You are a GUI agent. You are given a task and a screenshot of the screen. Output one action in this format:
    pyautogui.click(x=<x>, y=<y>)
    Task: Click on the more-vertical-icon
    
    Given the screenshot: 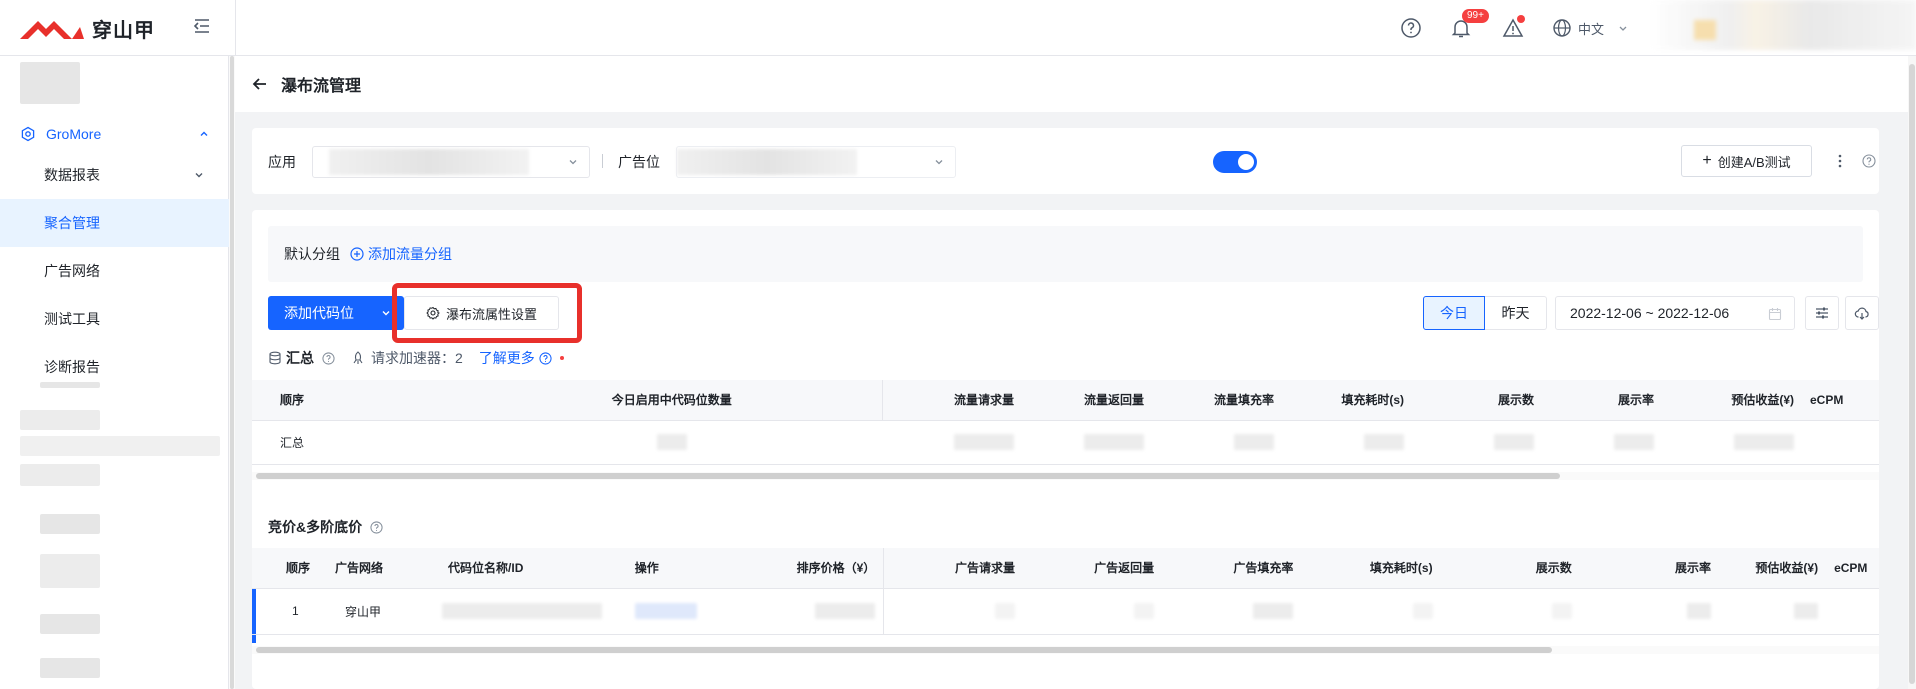 What is the action you would take?
    pyautogui.click(x=1840, y=161)
    